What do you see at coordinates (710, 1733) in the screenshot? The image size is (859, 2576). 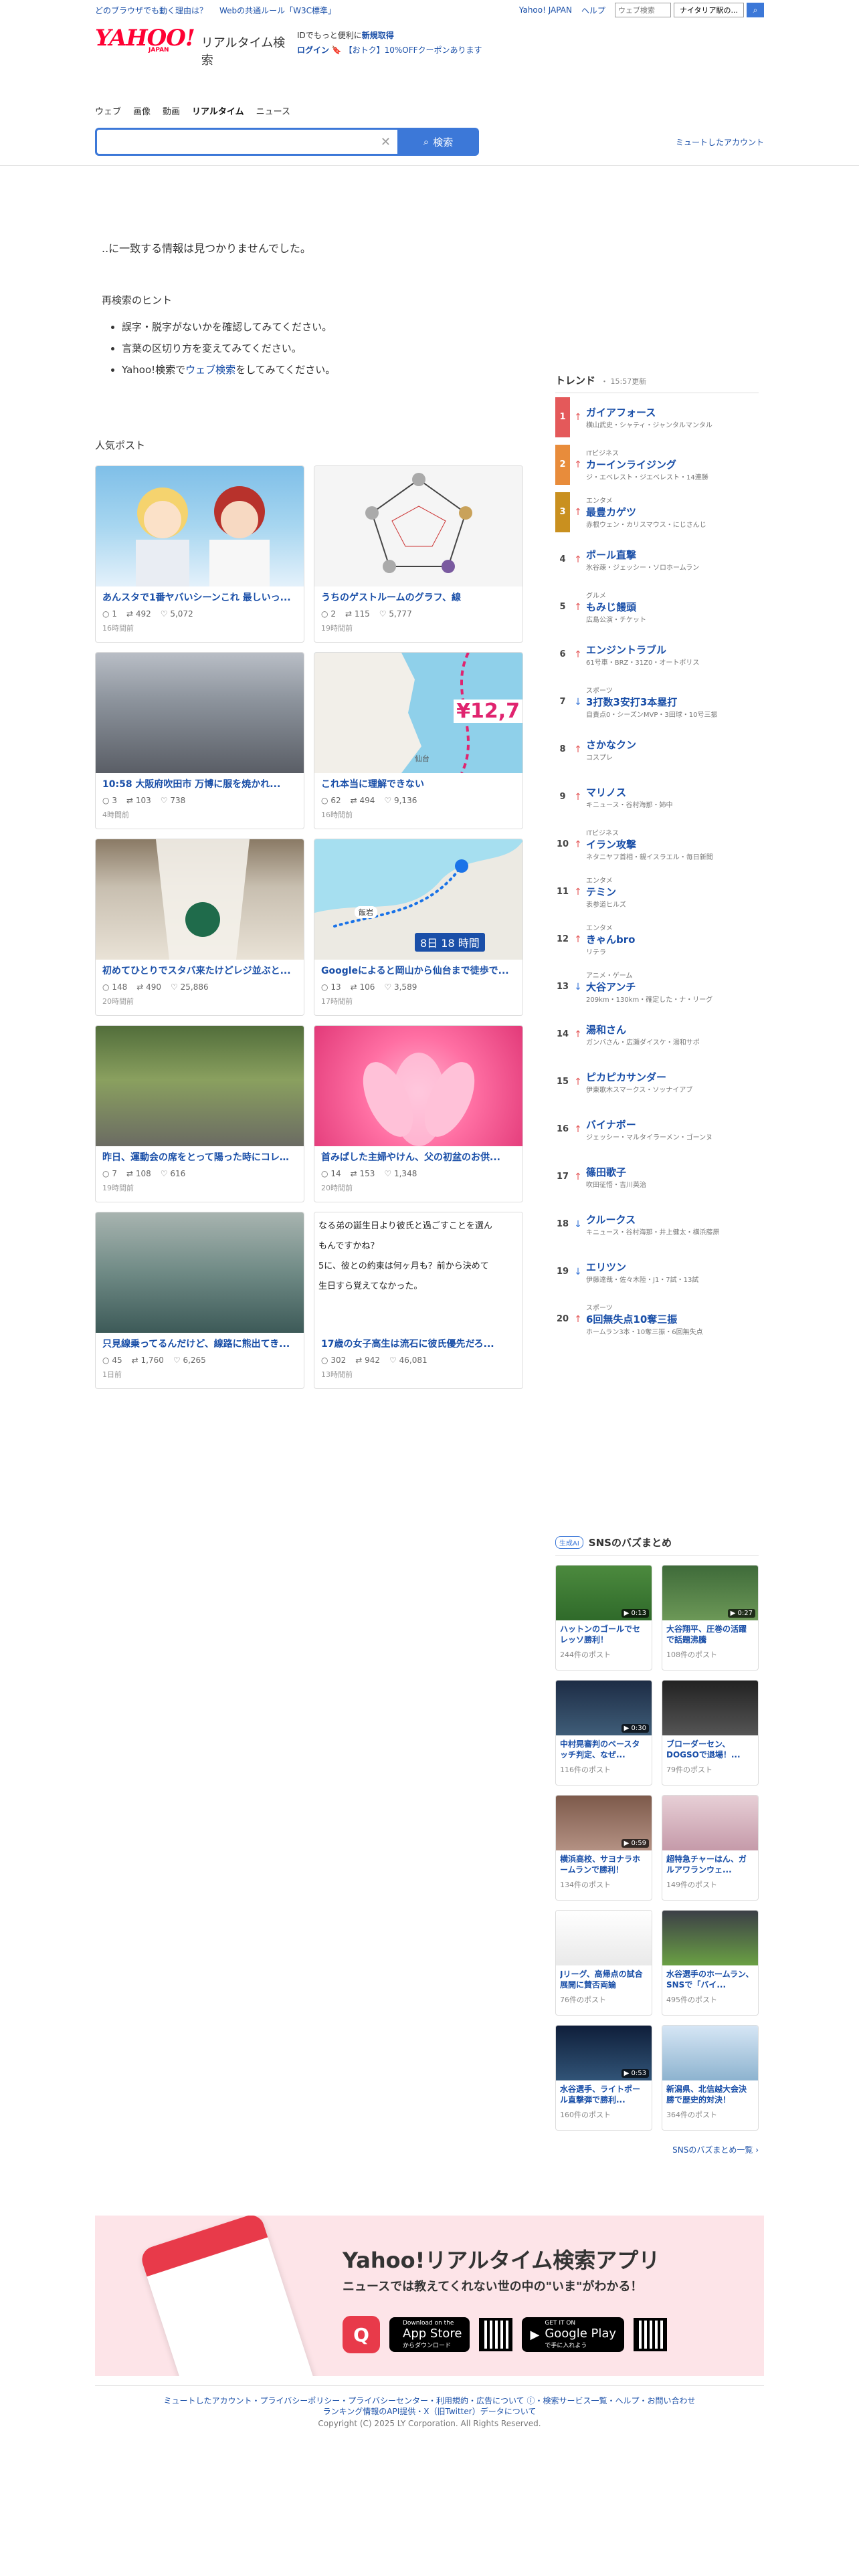 I see `sns-buzz-card: ブローダーセン、DOGSOで退場！... 79件のポスト` at bounding box center [710, 1733].